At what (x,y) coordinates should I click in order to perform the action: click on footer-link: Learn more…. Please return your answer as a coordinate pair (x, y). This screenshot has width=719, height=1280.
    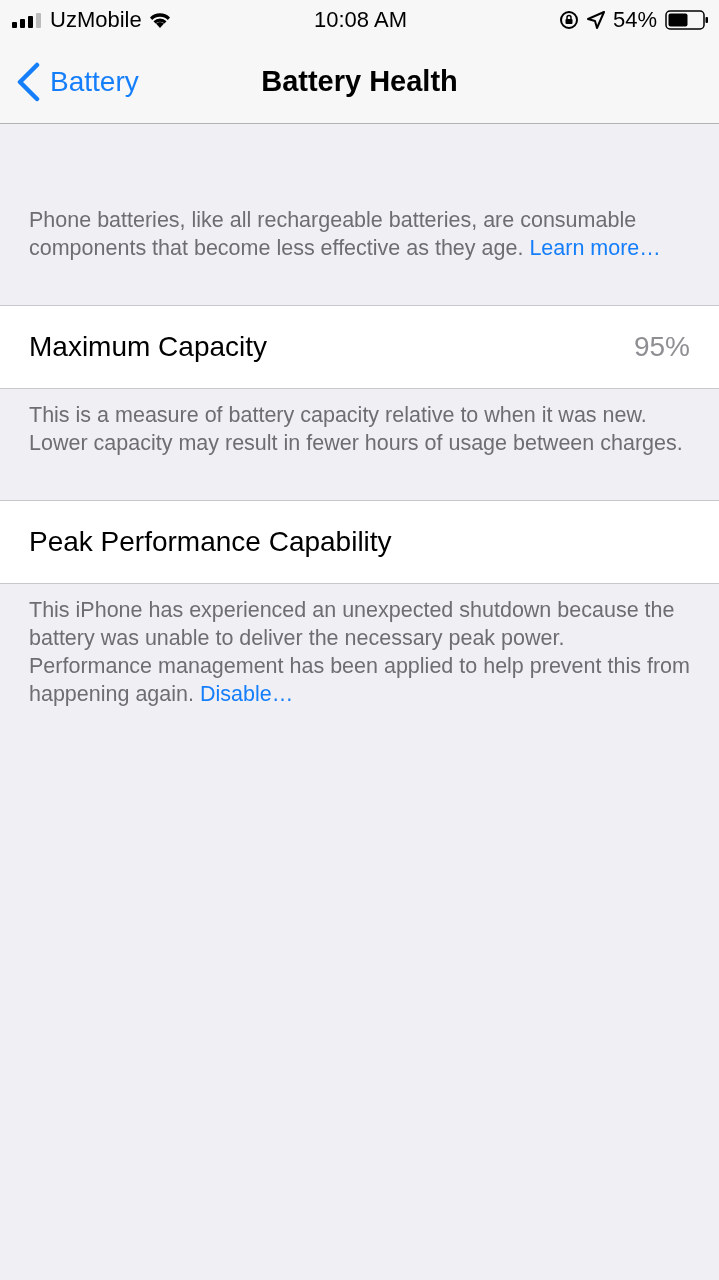
    Looking at the image, I should click on (595, 248).